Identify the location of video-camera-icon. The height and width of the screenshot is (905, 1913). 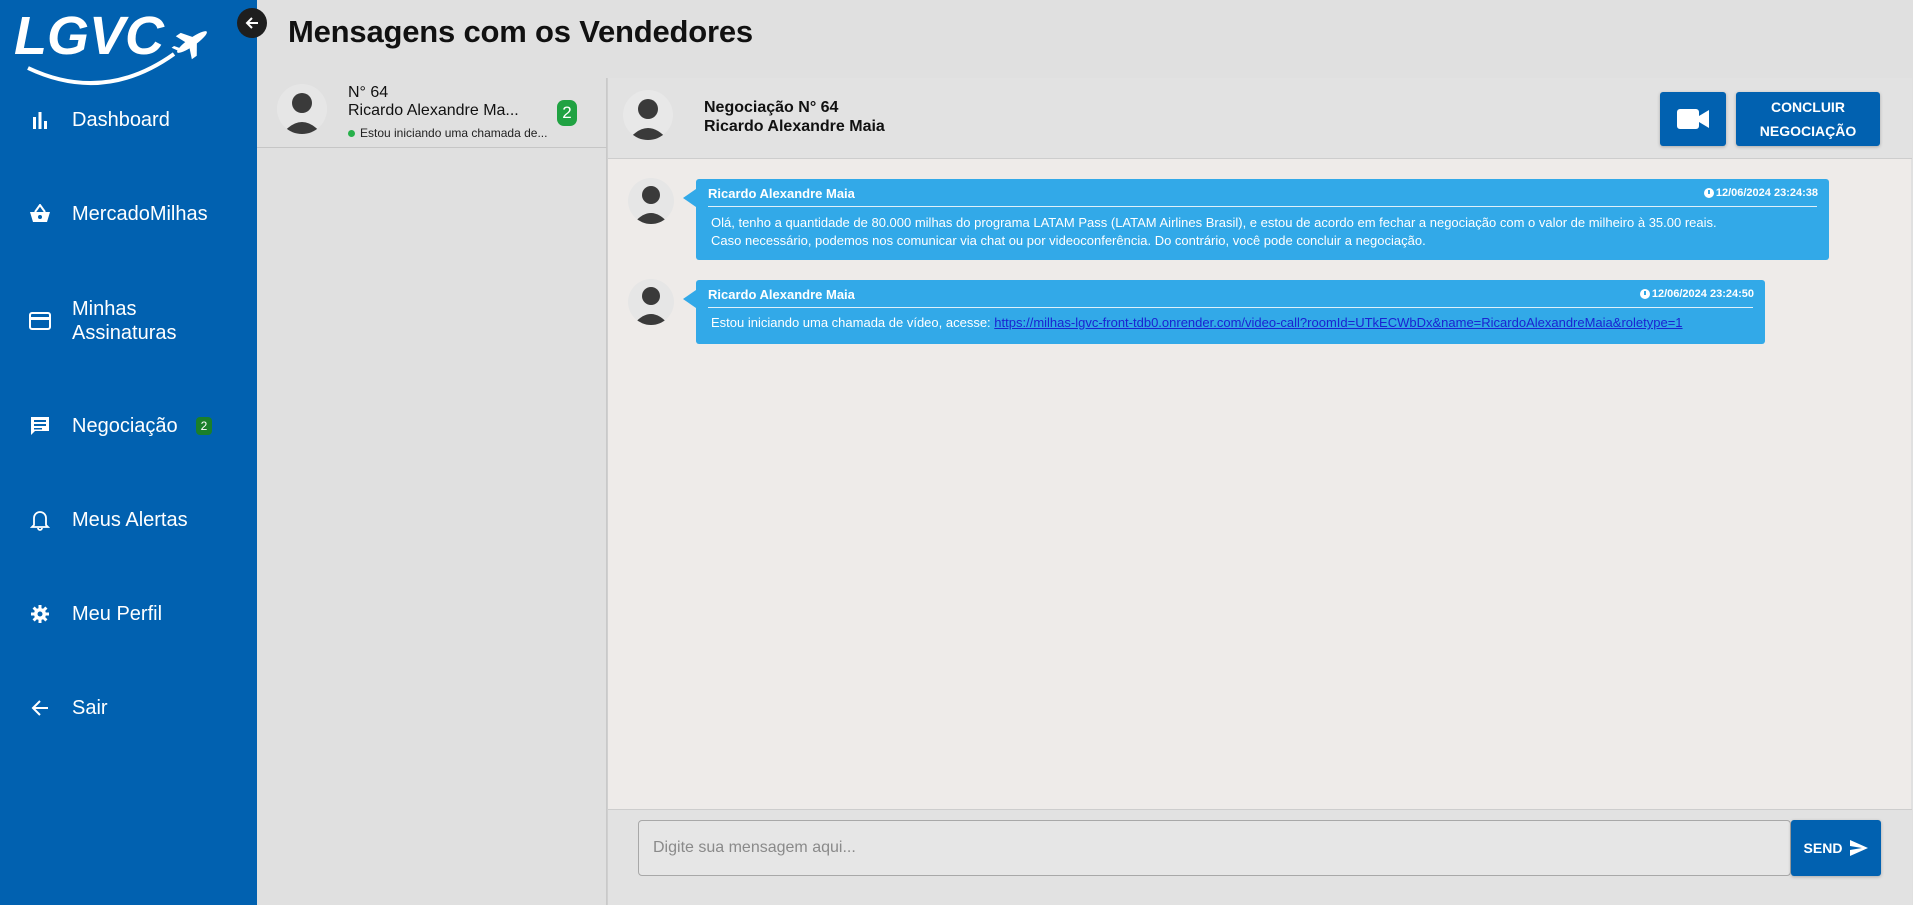
(1693, 119).